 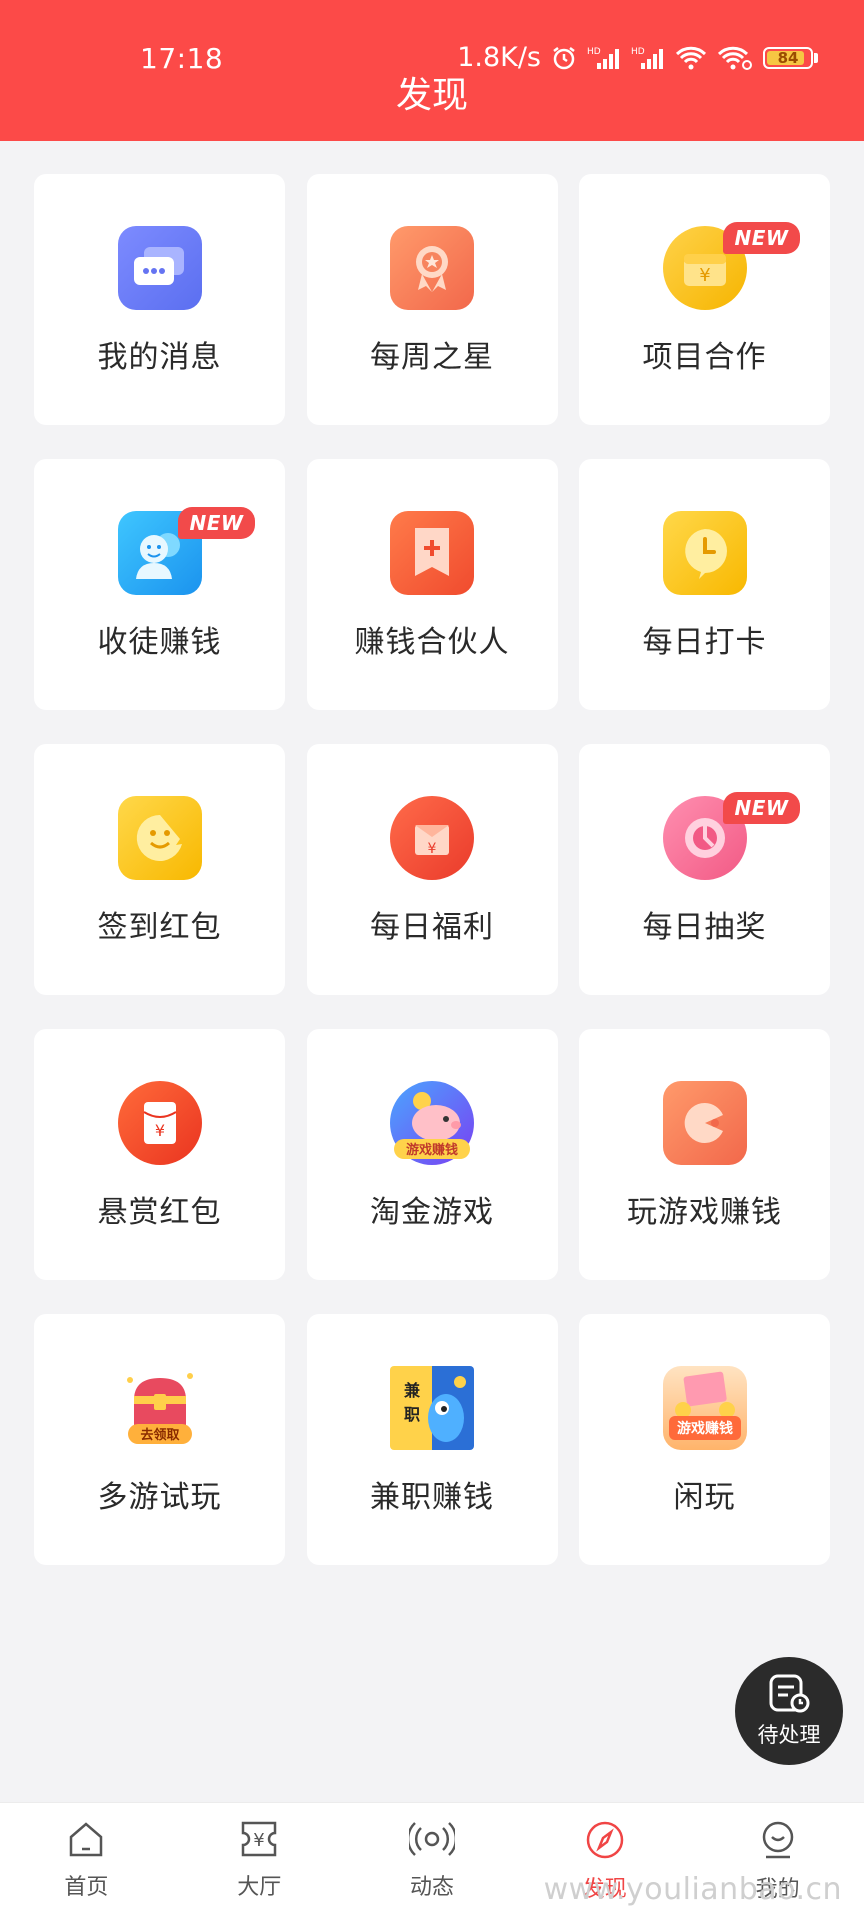 I want to click on feature-label: 闲玩, so click(x=704, y=1497).